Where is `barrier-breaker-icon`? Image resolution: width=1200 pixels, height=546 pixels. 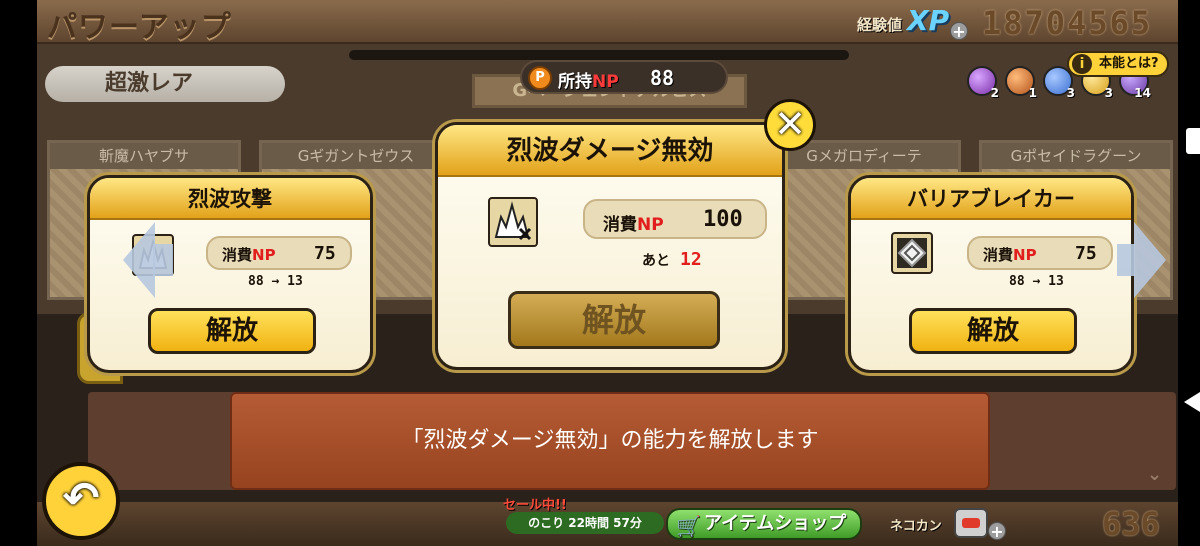
barrier-breaker-icon is located at coordinates (912, 253).